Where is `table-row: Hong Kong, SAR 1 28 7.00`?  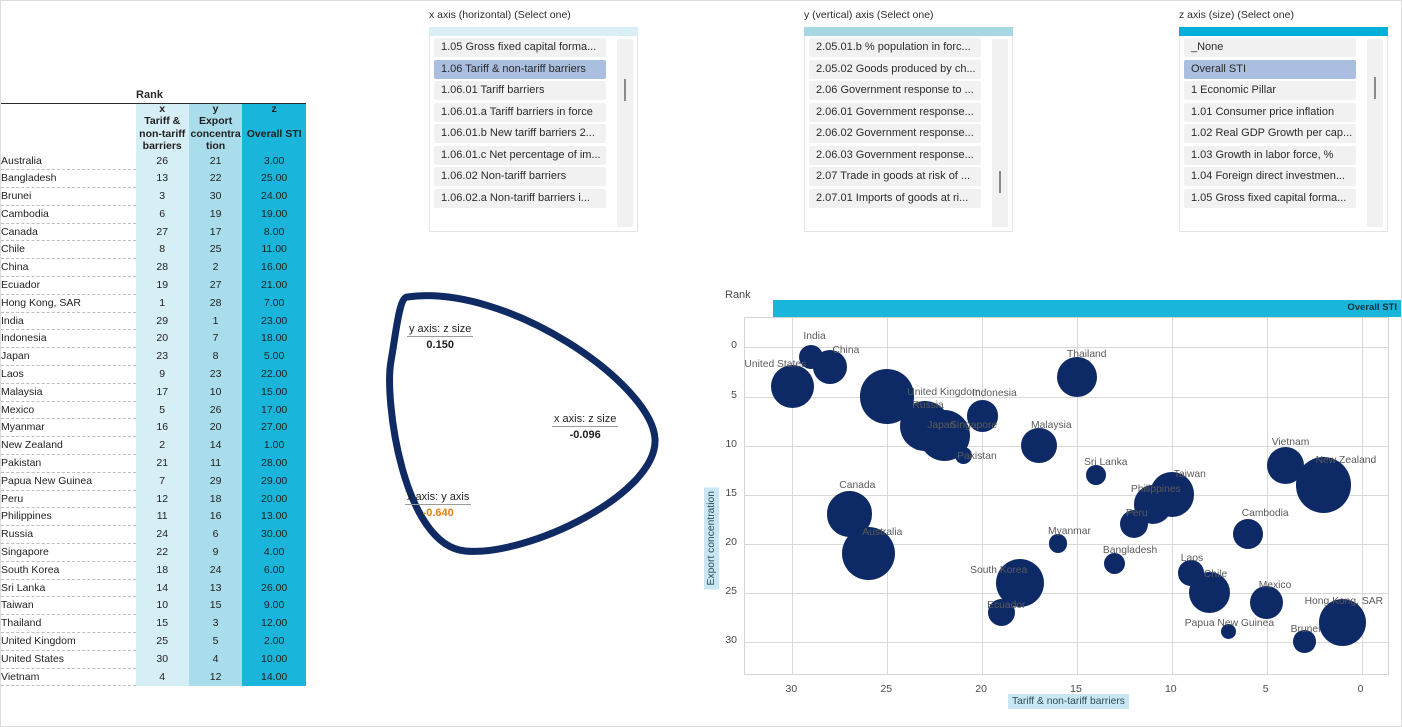 table-row: Hong Kong, SAR 1 28 7.00 is located at coordinates (153, 303).